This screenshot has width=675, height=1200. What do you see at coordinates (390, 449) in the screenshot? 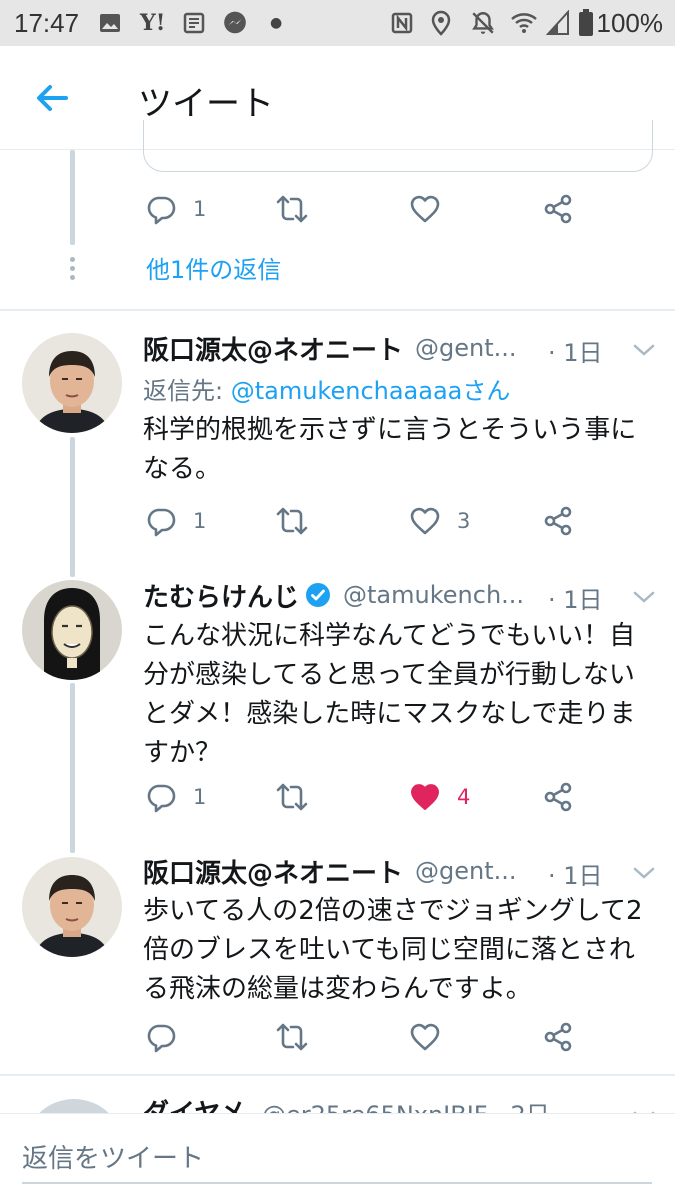
I see `tweet-text: 科学的根拠を示さずに言うとそういう事になる。` at bounding box center [390, 449].